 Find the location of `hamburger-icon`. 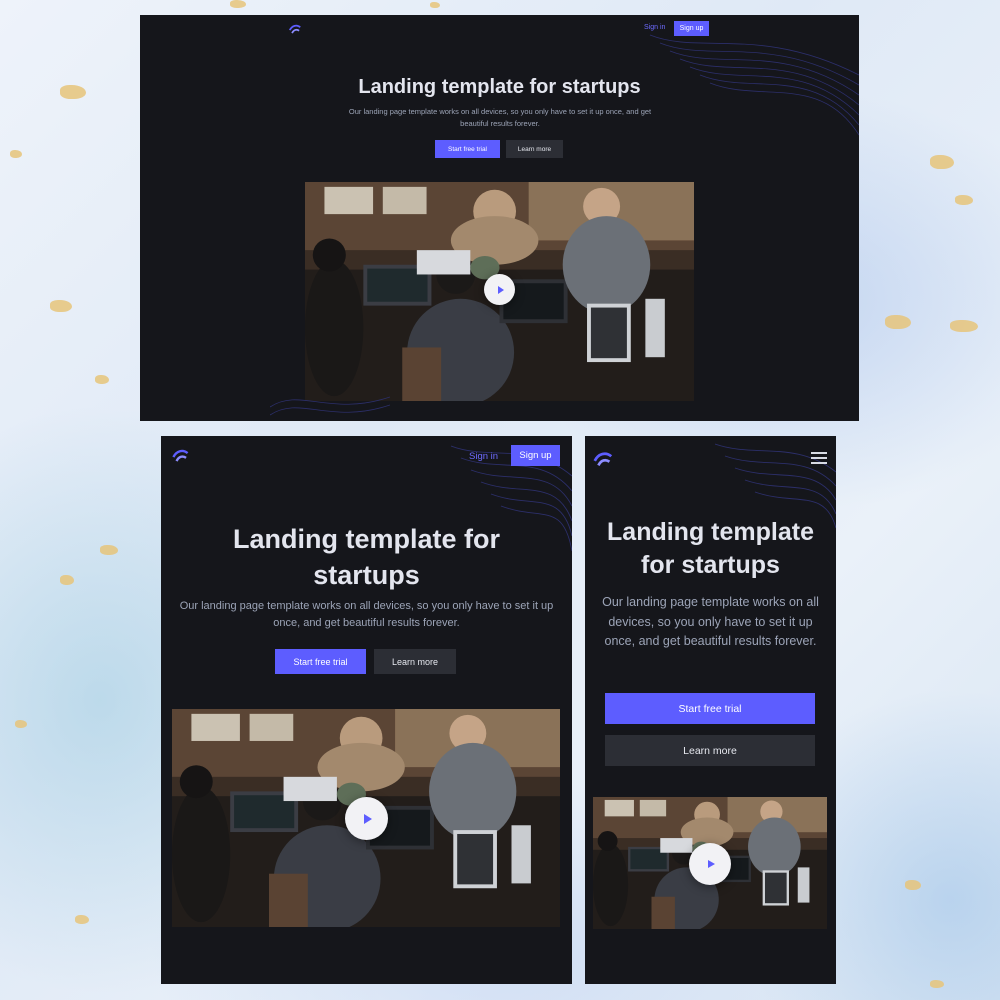

hamburger-icon is located at coordinates (819, 458).